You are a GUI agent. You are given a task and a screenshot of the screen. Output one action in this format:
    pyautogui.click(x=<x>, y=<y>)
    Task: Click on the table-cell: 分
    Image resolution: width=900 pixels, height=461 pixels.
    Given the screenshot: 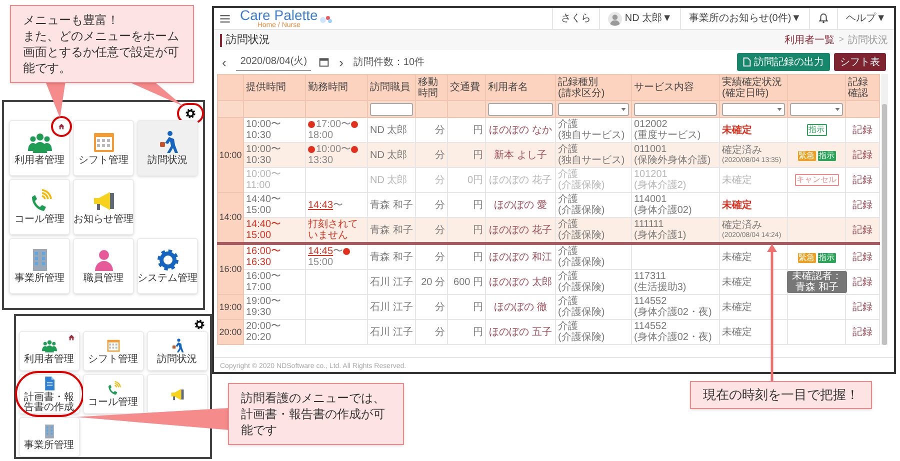 What is the action you would take?
    pyautogui.click(x=432, y=332)
    